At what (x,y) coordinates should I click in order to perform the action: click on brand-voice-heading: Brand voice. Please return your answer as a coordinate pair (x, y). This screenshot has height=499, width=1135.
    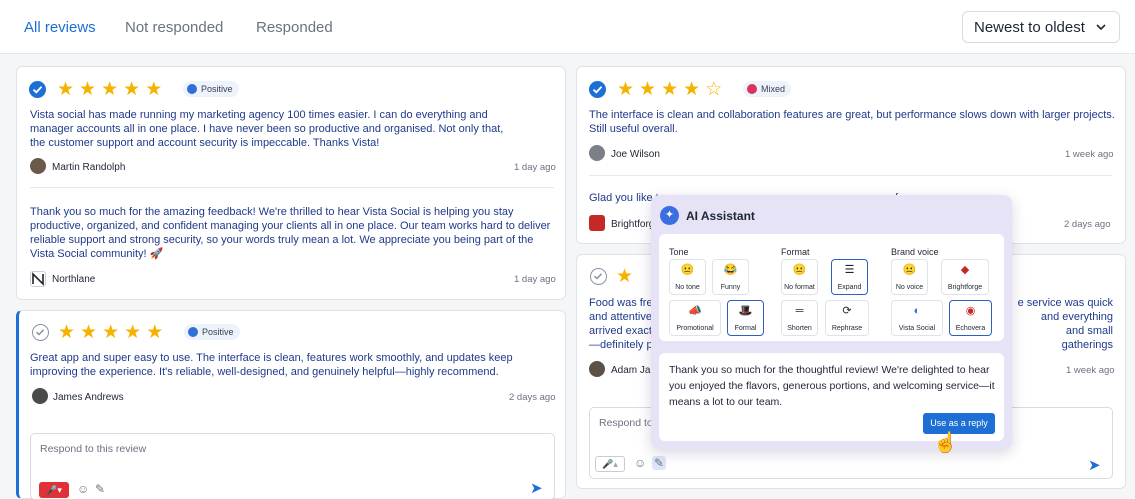
    Looking at the image, I should click on (915, 252).